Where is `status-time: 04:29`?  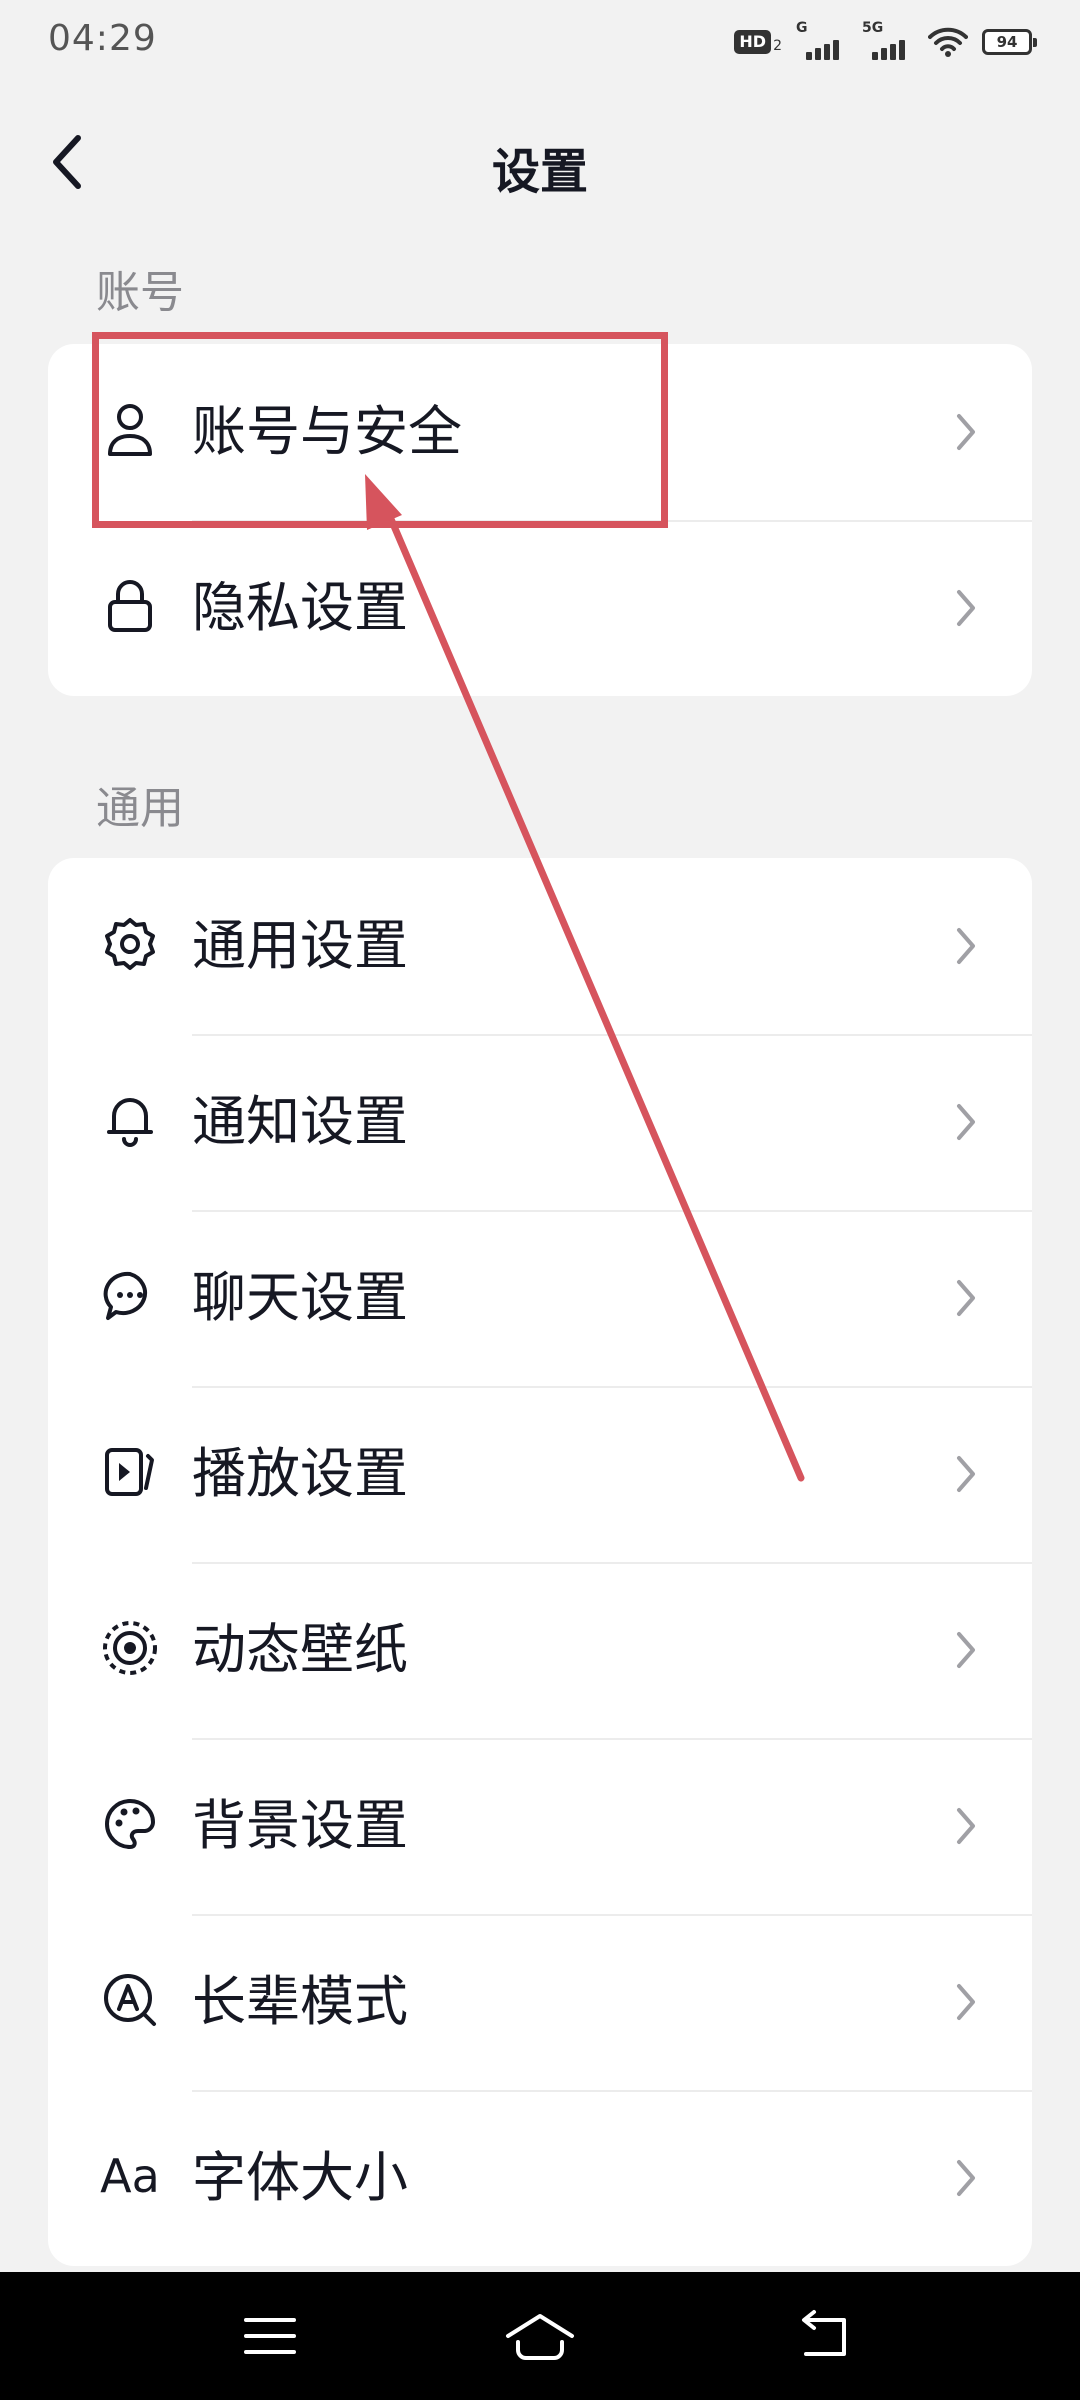 status-time: 04:29 is located at coordinates (102, 38).